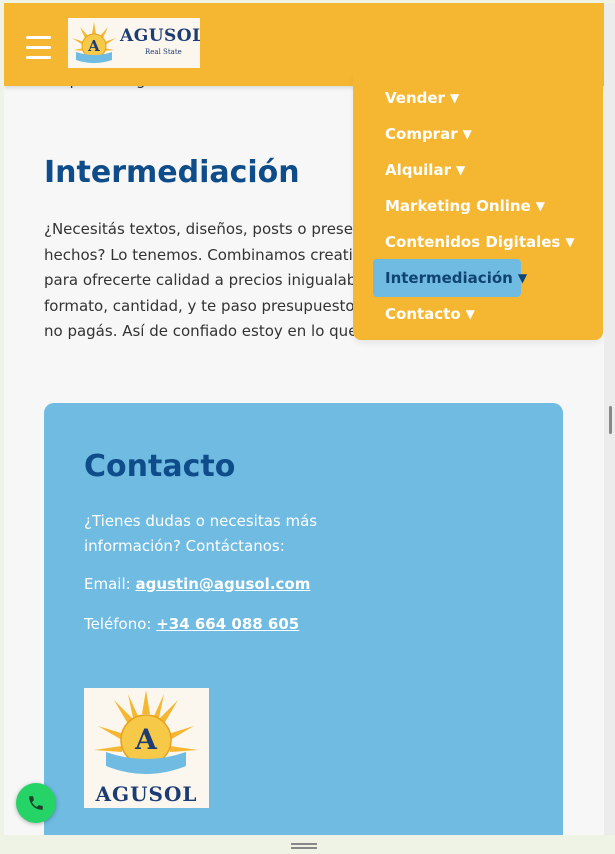 The width and height of the screenshot is (615, 854). Describe the element at coordinates (480, 242) in the screenshot. I see `menu-item-contenidos-digitales: Contenidos Digitales ▼` at that location.